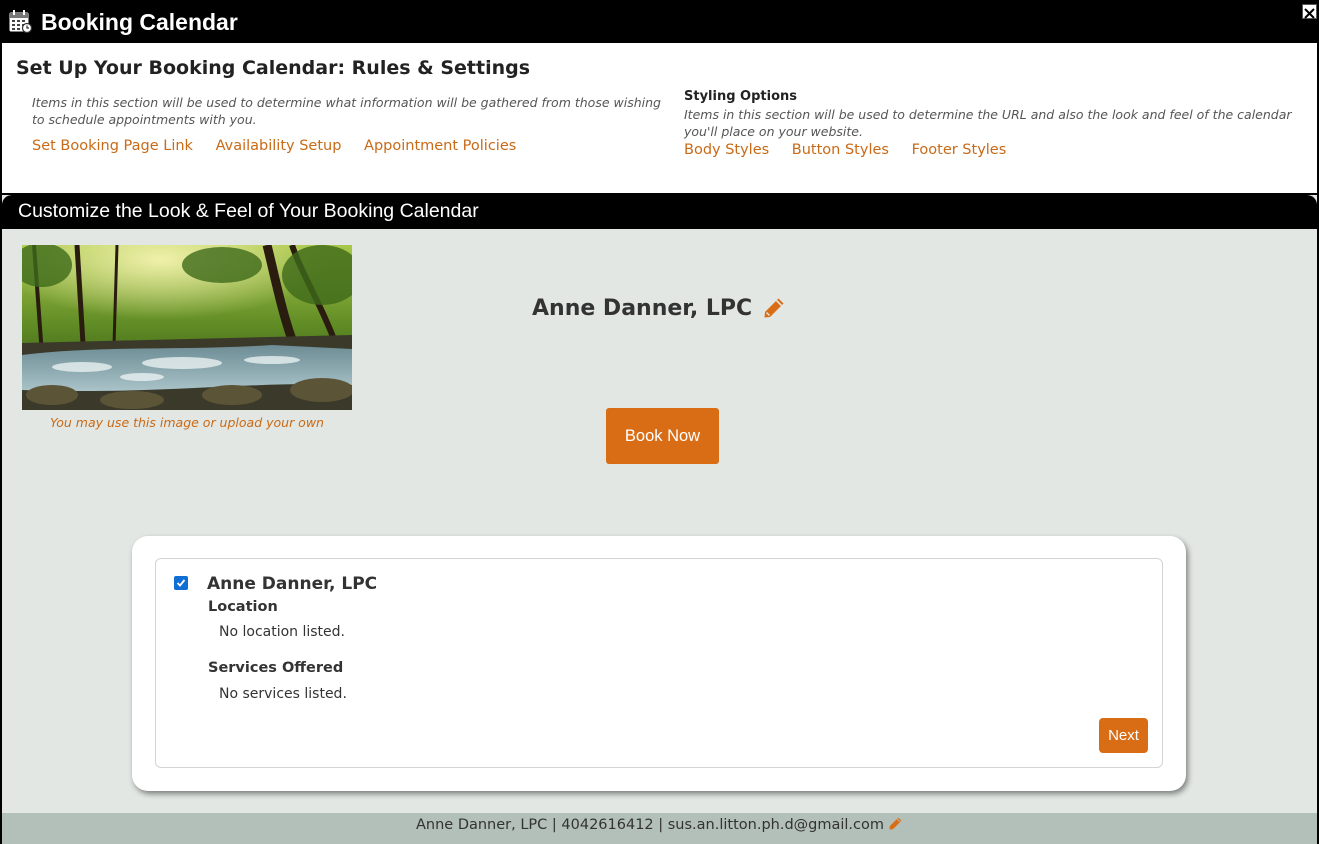 The width and height of the screenshot is (1319, 844). I want to click on link-body-styles: Body Styles, so click(726, 150).